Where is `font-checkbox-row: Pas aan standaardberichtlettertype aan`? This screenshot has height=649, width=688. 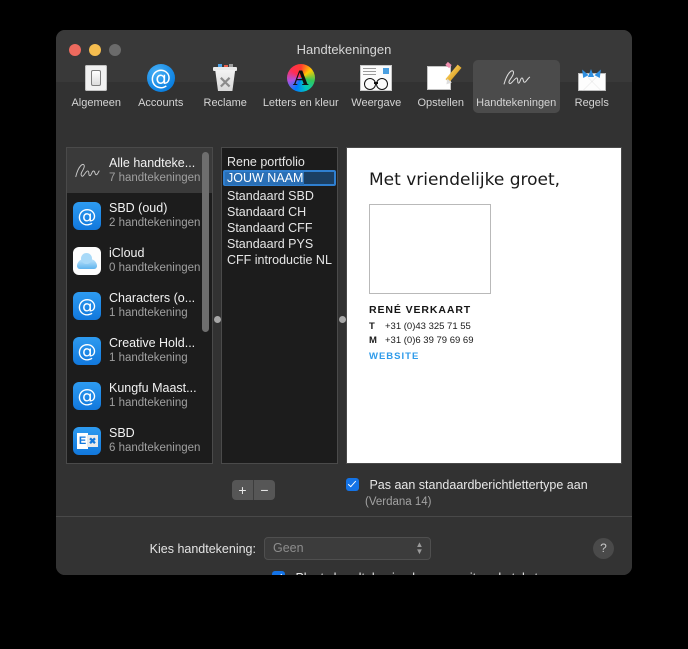
font-checkbox-row: Pas aan standaardberichtlettertype aan is located at coordinates (467, 485).